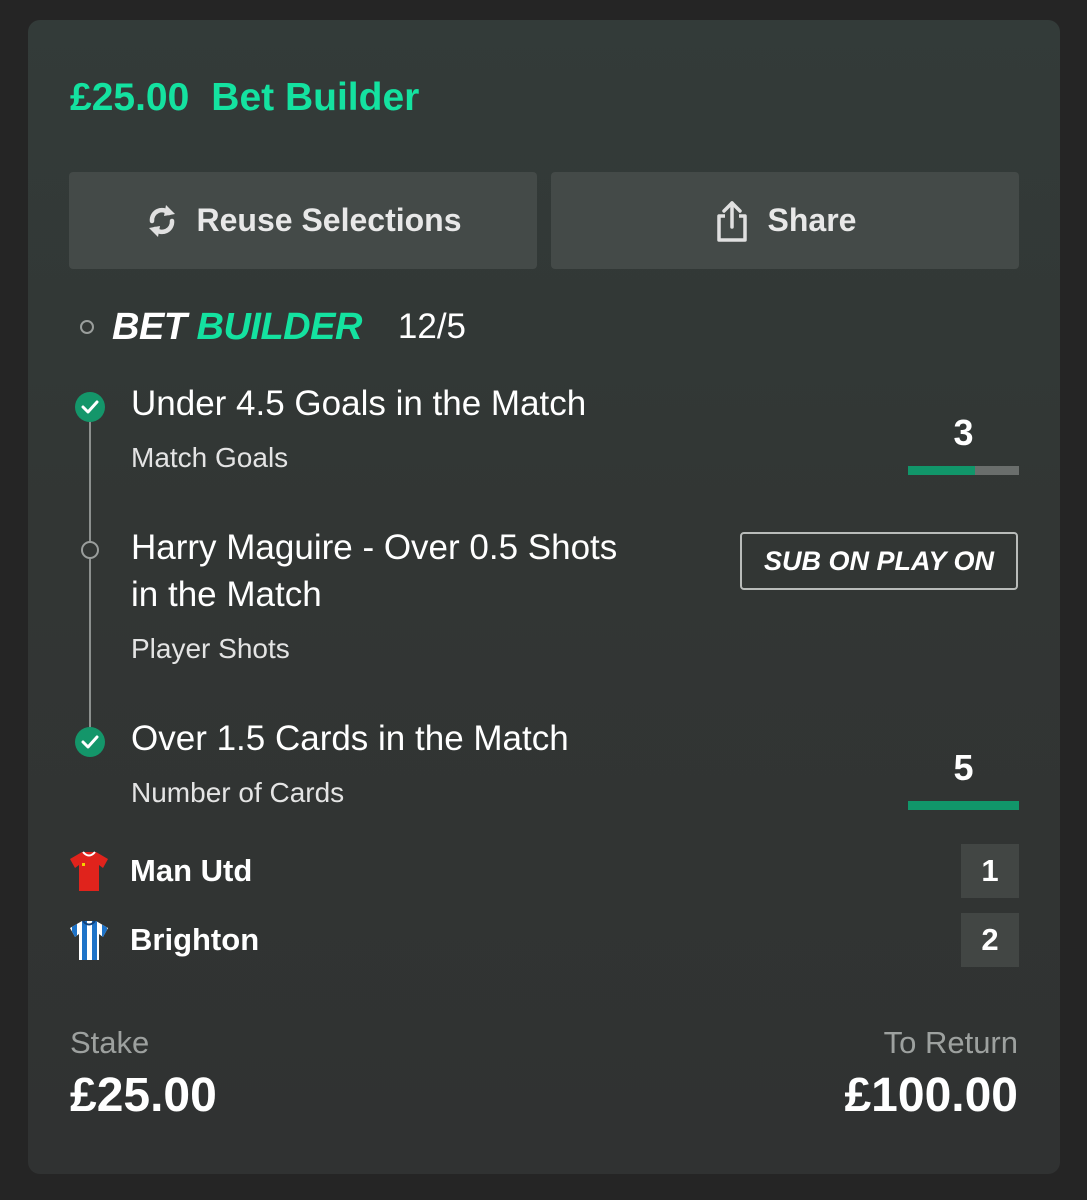 Image resolution: width=1087 pixels, height=1200 pixels. I want to click on selection-title: Over 1.5 Cards in the Match, so click(350, 738).